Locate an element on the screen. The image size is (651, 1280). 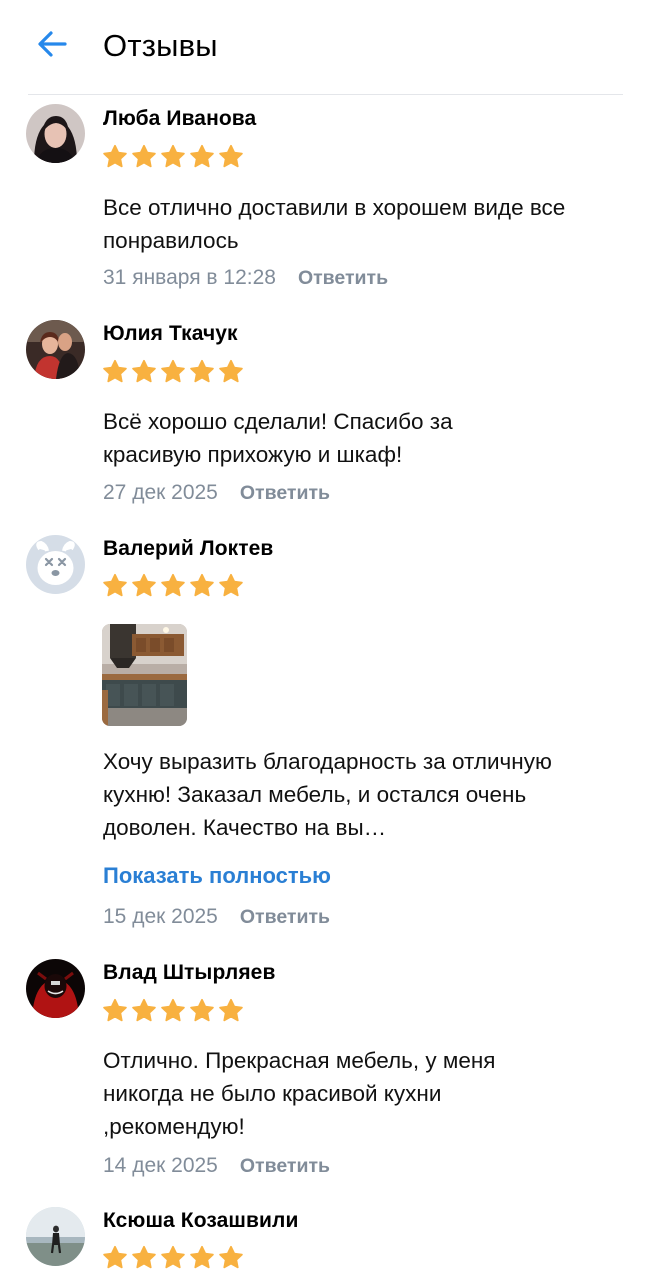
review-meta: 27 дек 2025 Ответить is located at coordinates (216, 493).